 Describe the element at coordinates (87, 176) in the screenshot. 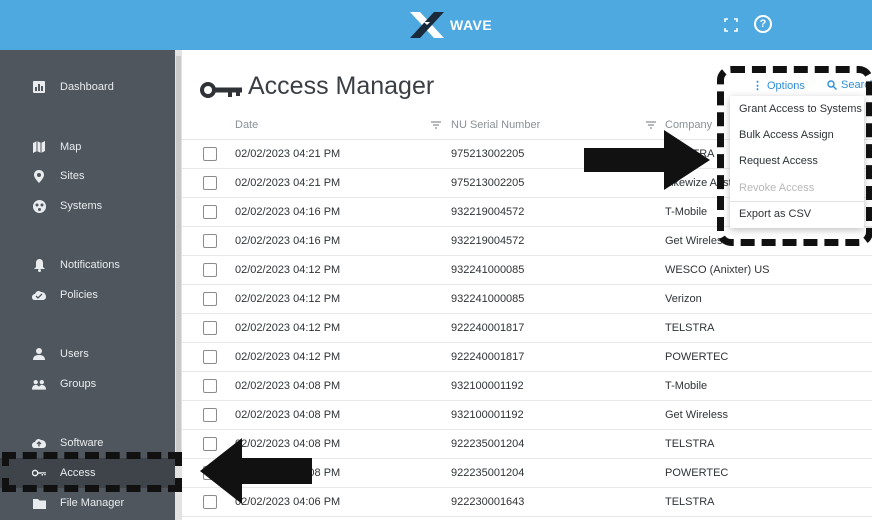

I see `sidebar-item-sites: Sites` at that location.